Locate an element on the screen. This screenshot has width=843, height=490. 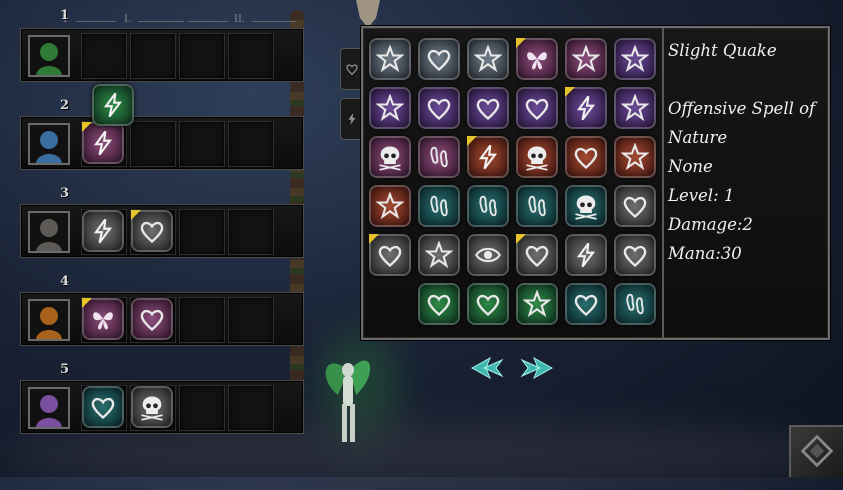
rune-skull is located at coordinates (152, 407).